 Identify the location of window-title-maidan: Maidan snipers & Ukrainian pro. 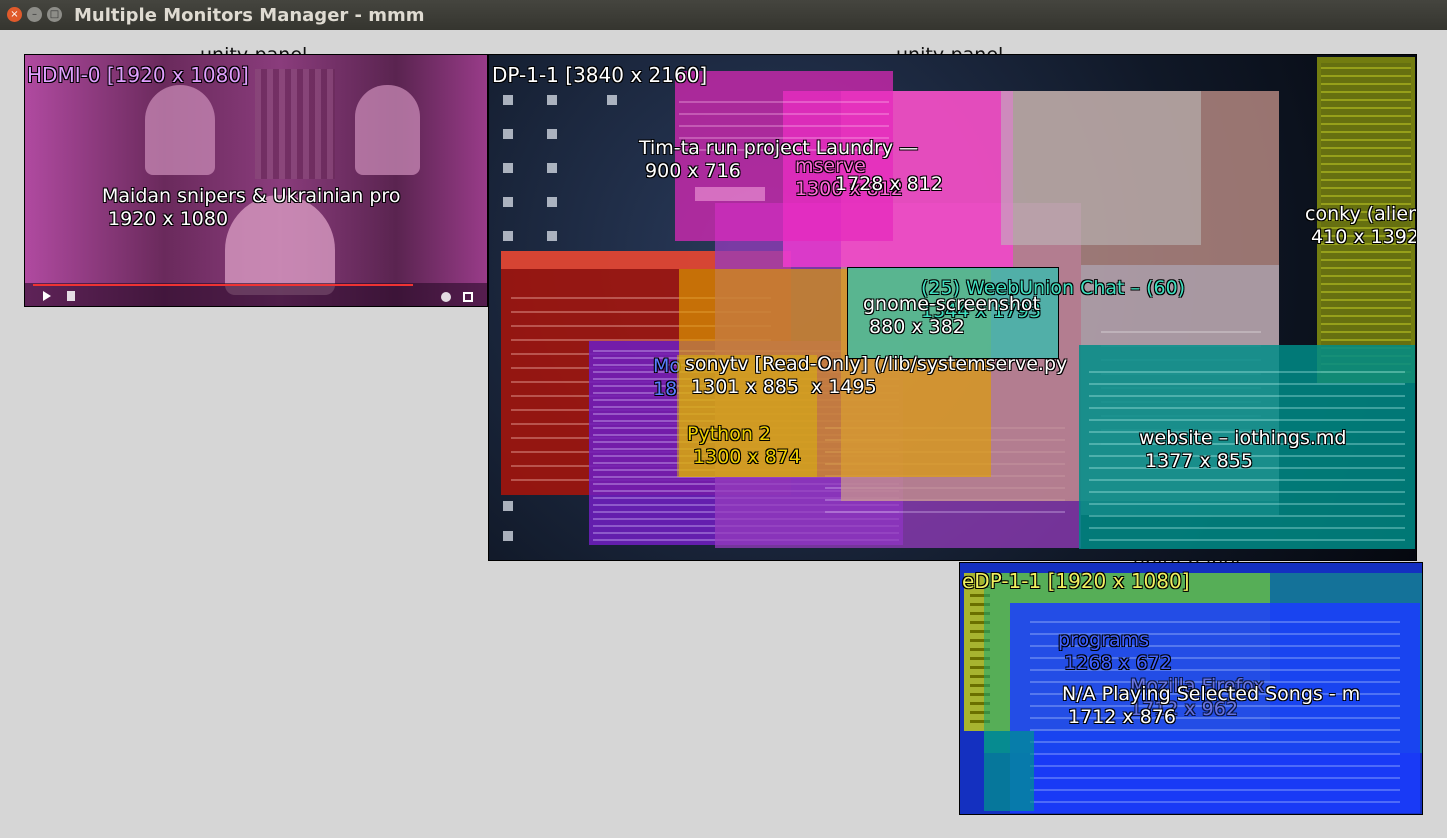
(251, 196).